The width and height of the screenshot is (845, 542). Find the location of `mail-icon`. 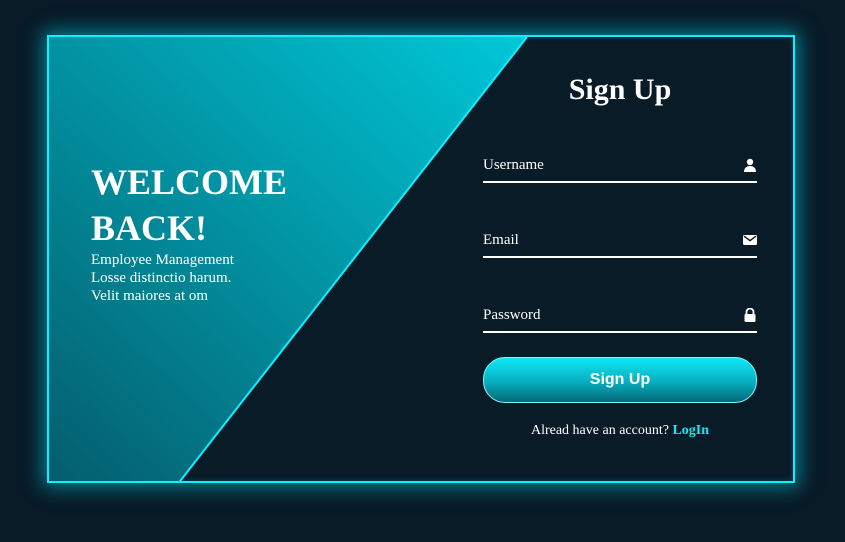

mail-icon is located at coordinates (750, 240).